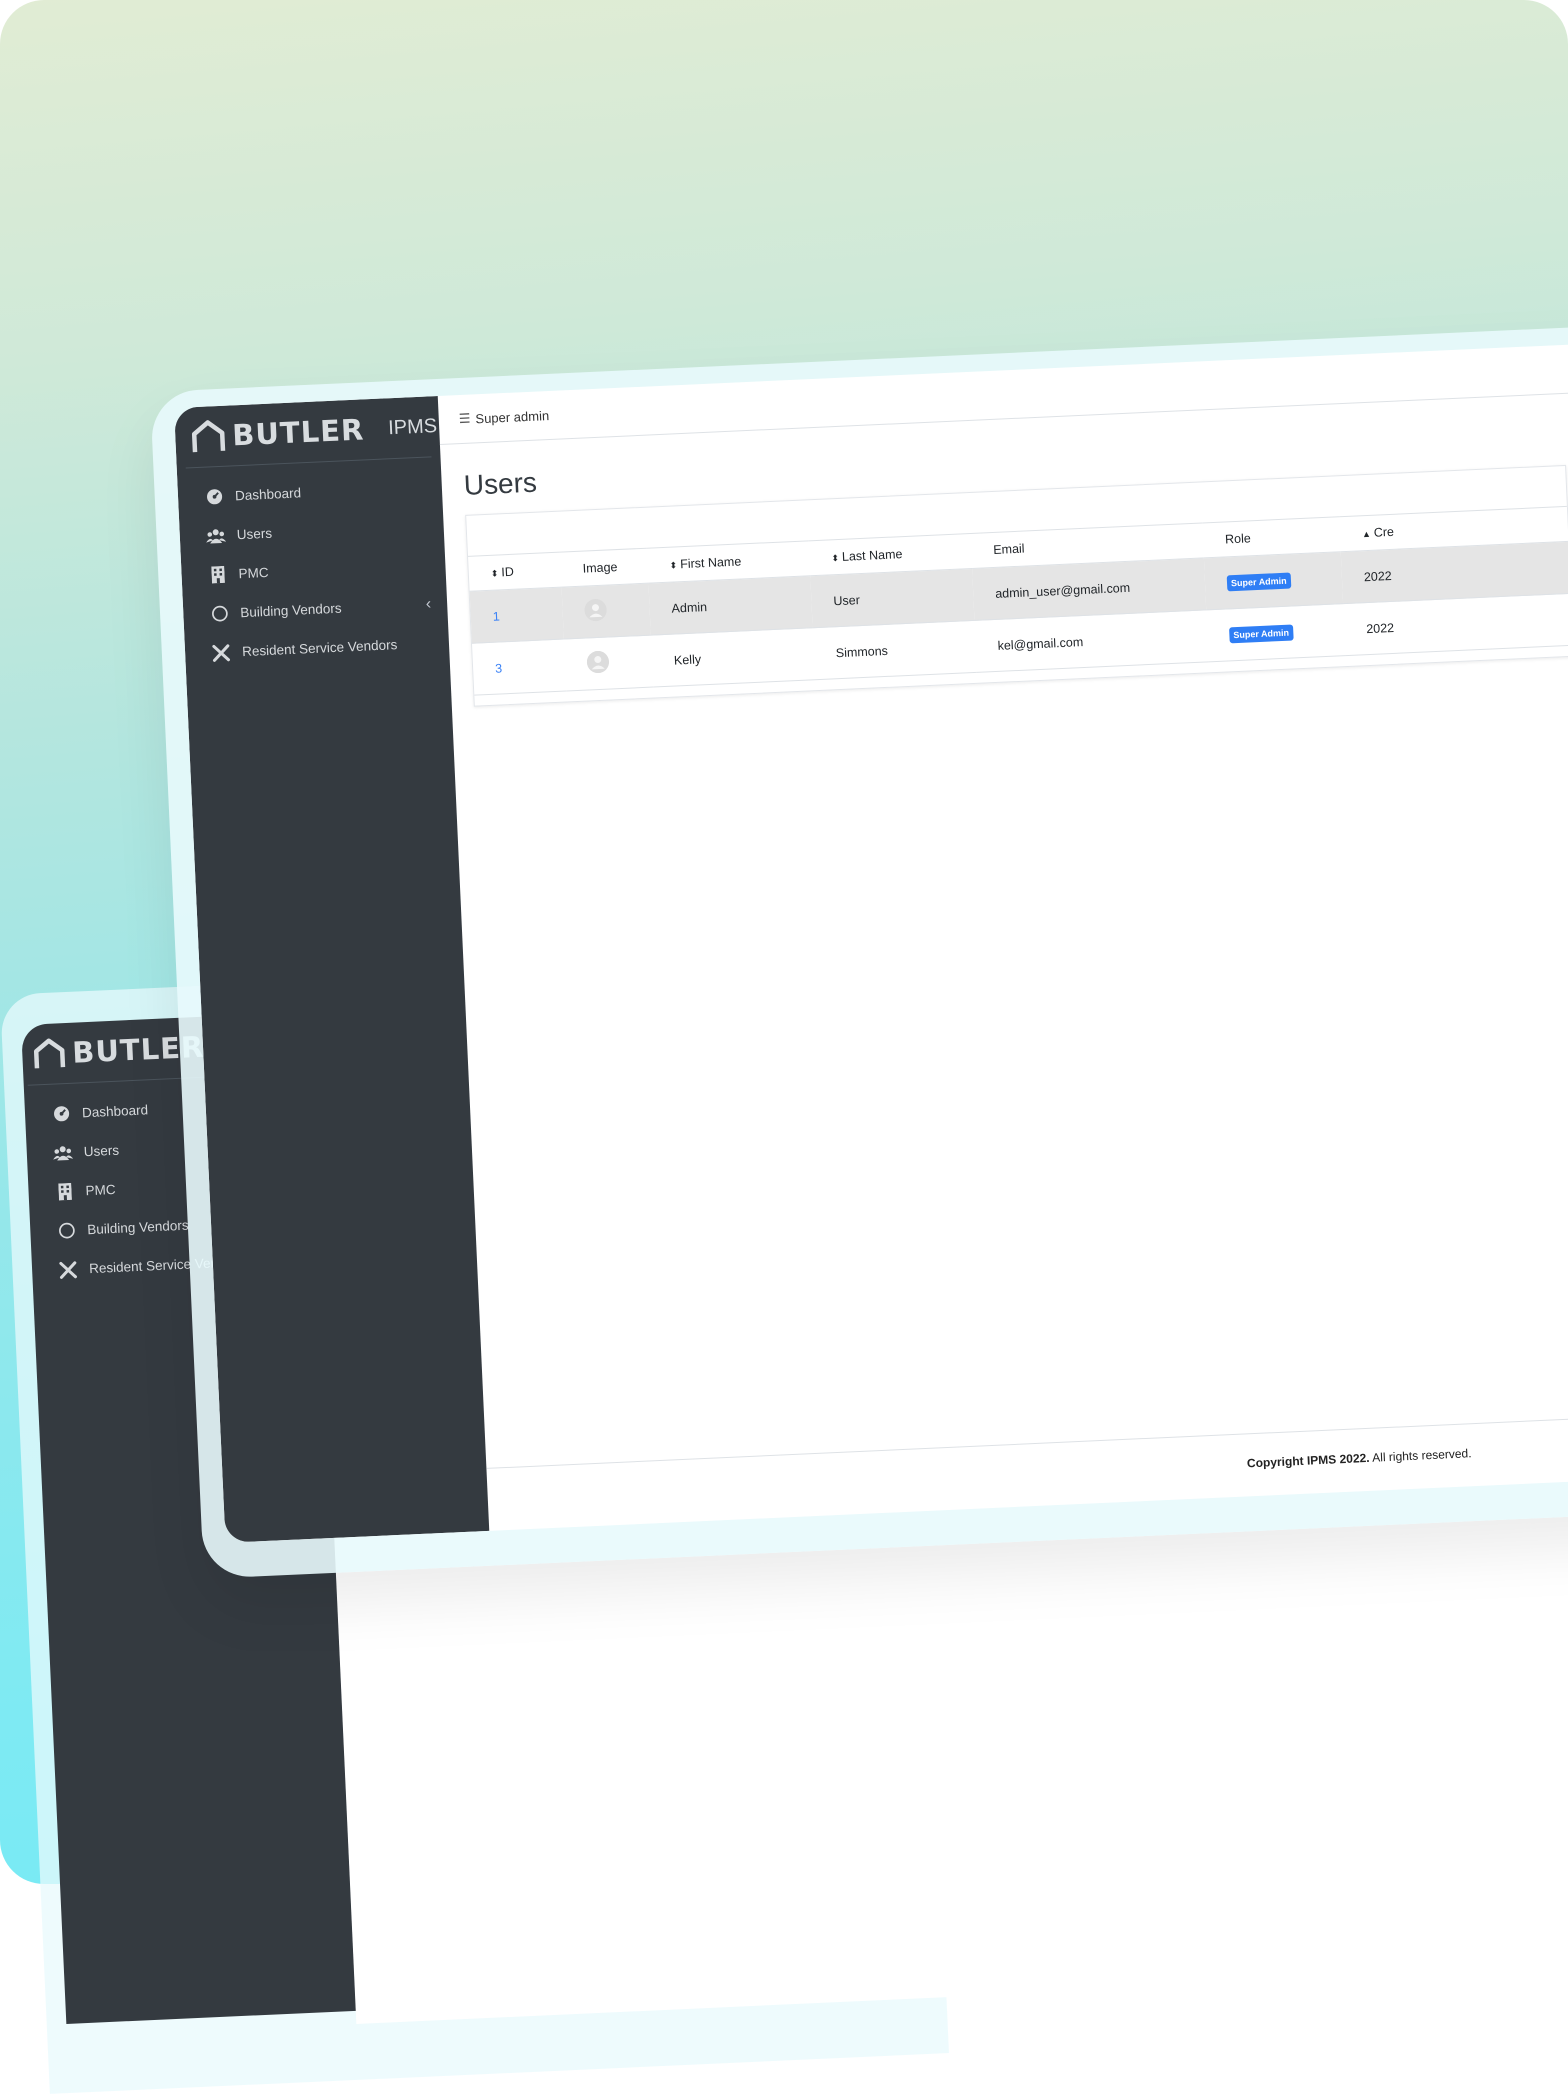 This screenshot has height=2094, width=1568. I want to click on sort-up-icon: ▲, so click(1366, 534).